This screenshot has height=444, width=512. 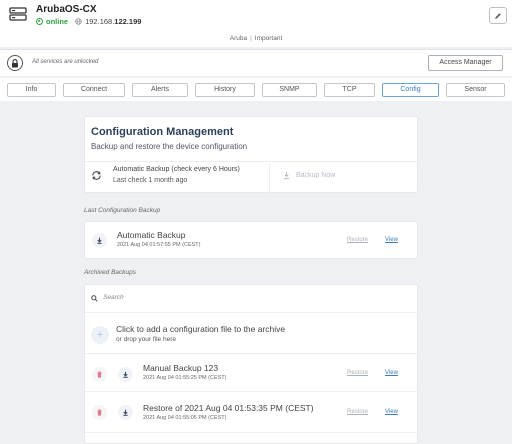 I want to click on plus-icon: +, so click(x=100, y=335).